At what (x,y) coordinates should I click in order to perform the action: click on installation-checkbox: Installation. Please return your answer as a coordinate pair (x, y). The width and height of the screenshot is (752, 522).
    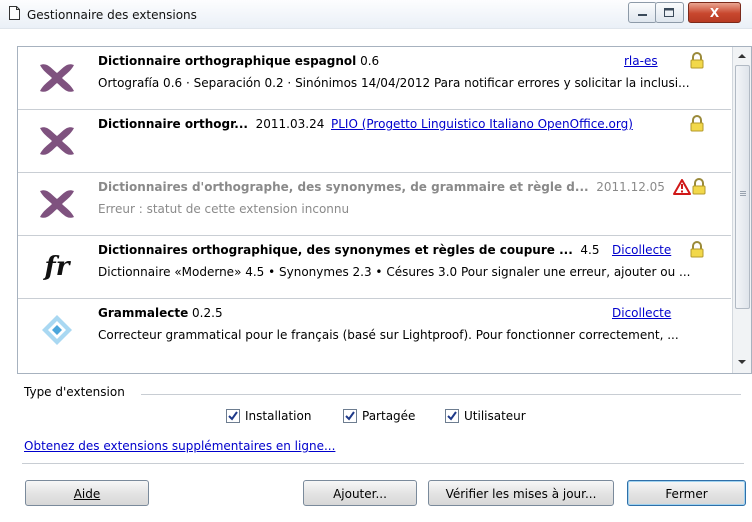
    Looking at the image, I should click on (269, 416).